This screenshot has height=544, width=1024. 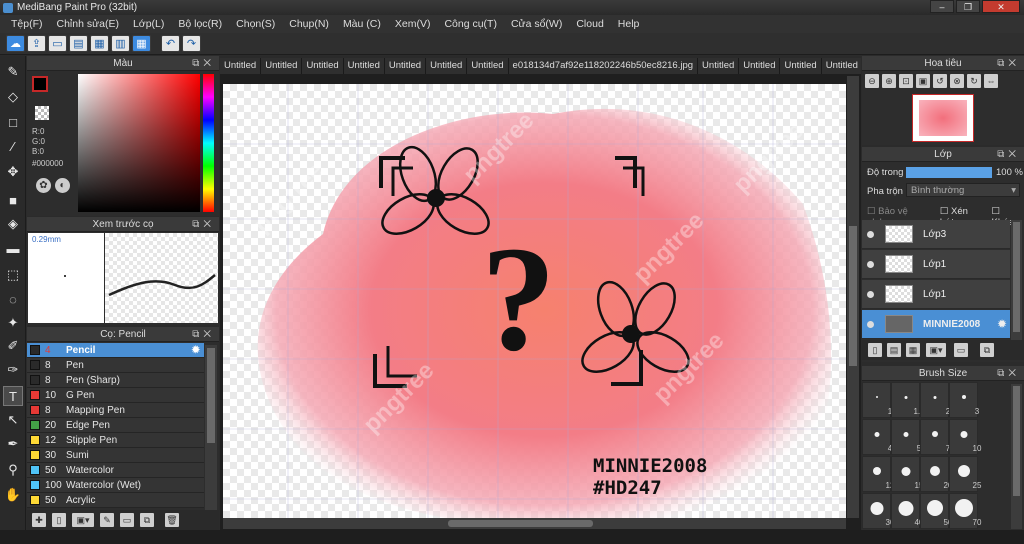 I want to click on brush-item: 10 G Pen, so click(x=115, y=395).